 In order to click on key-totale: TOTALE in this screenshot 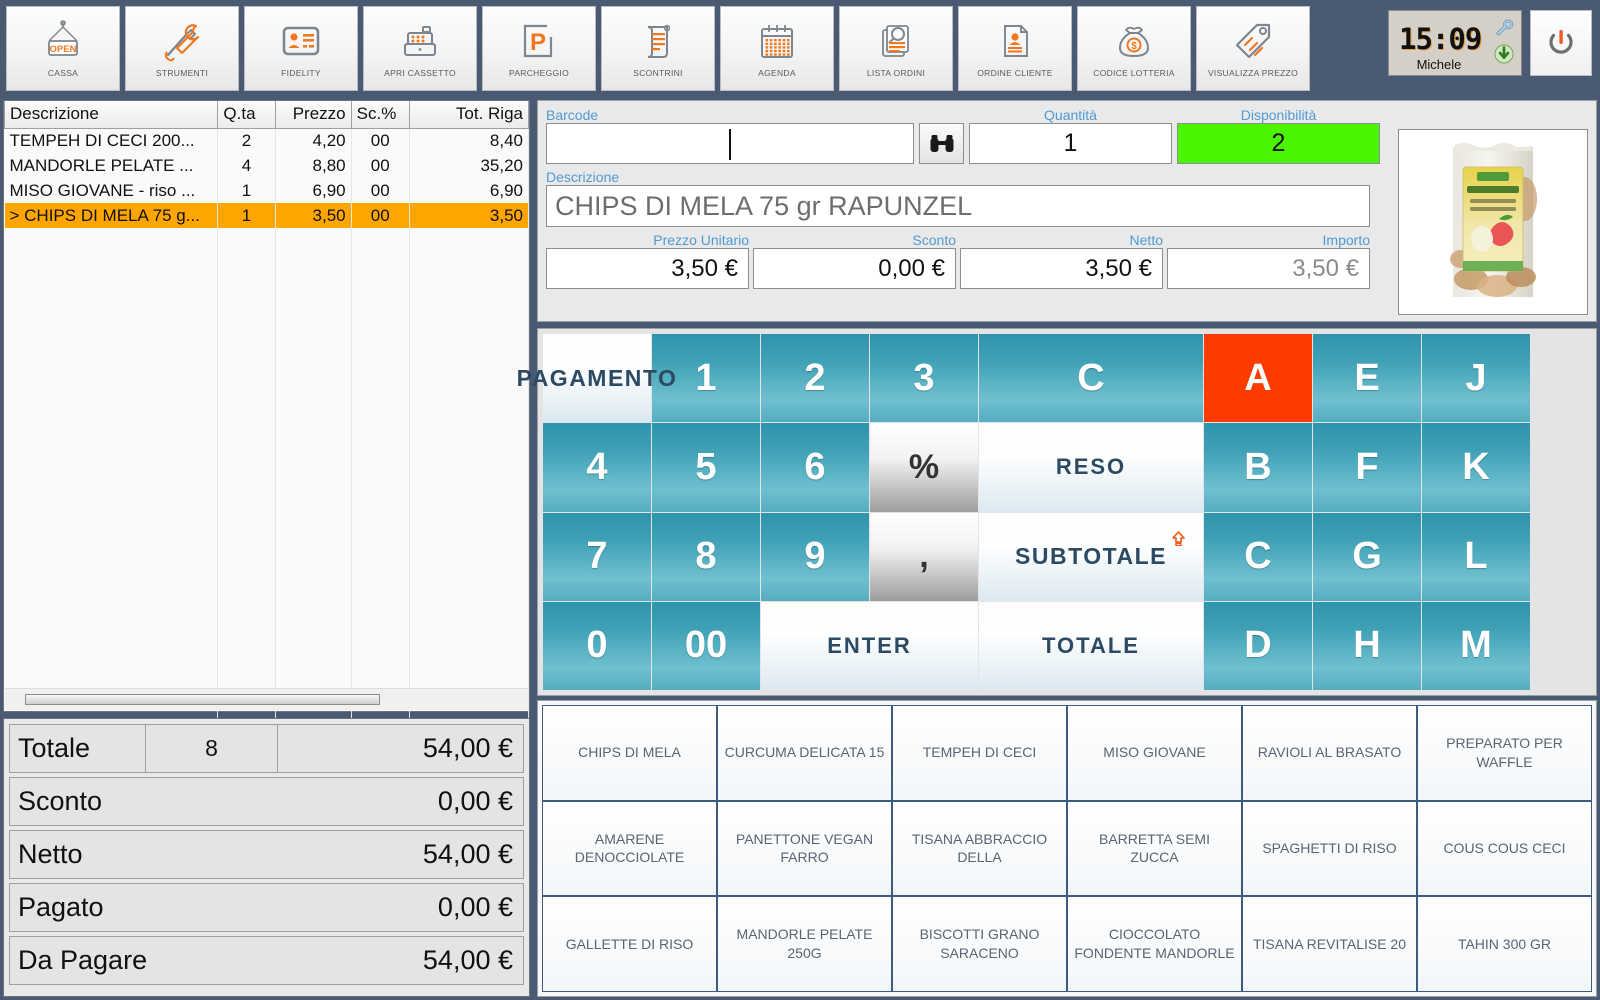, I will do `click(1091, 645)`.